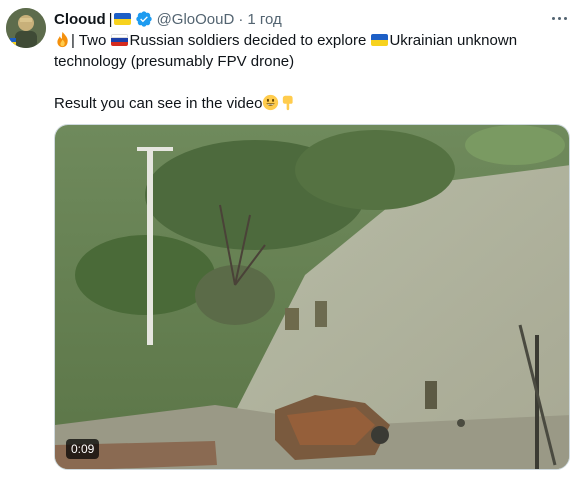 Image resolution: width=579 pixels, height=479 pixels. What do you see at coordinates (248, 40) in the screenshot?
I see `text-segment-2: Russian soldiers decided to explore` at bounding box center [248, 40].